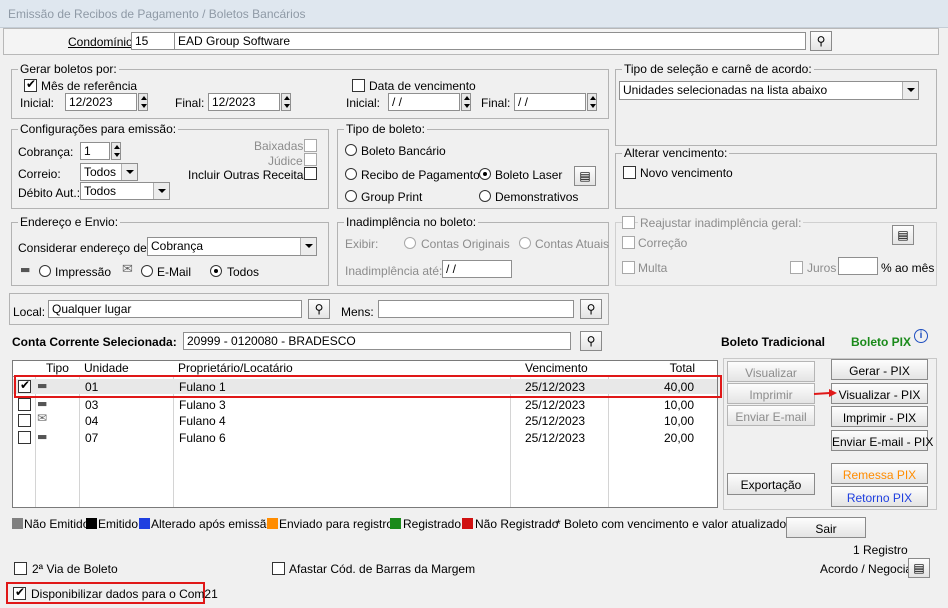 This screenshot has width=948, height=608. I want to click on juros-input, so click(858, 266).